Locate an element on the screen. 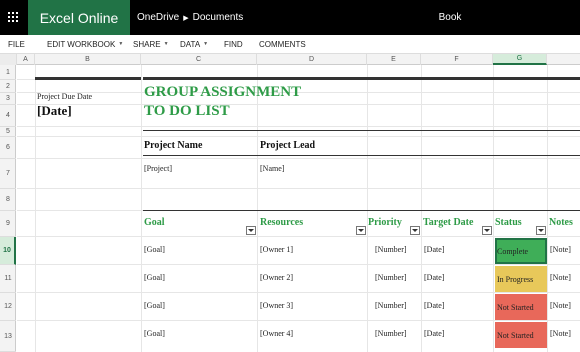 The height and width of the screenshot is (352, 580). row-header-12: 12 is located at coordinates (8, 307).